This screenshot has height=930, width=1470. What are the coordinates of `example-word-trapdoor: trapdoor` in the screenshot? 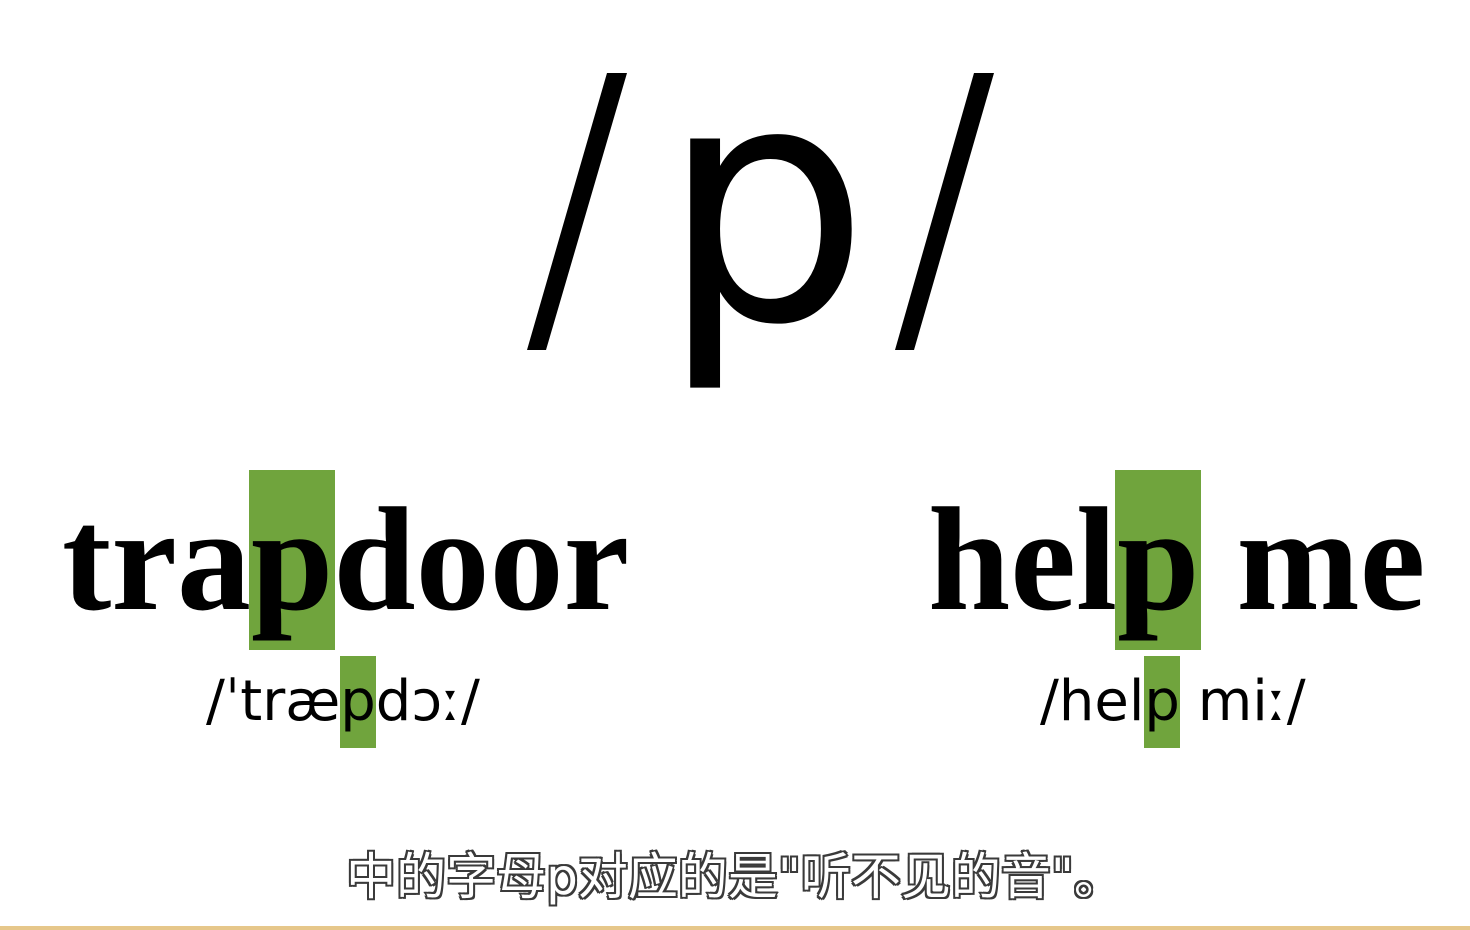 It's located at (345, 560).